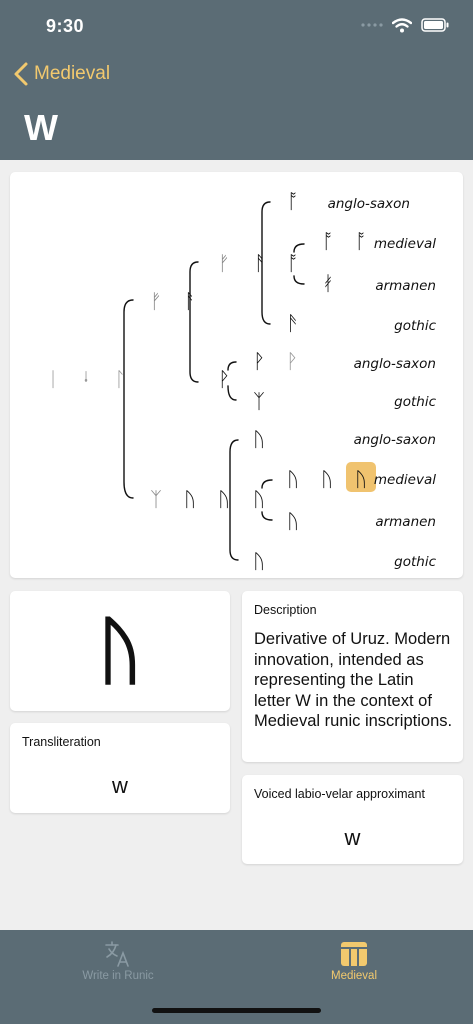 The width and height of the screenshot is (473, 1024). Describe the element at coordinates (234, 500) in the screenshot. I see `tree-connector-u` at that location.